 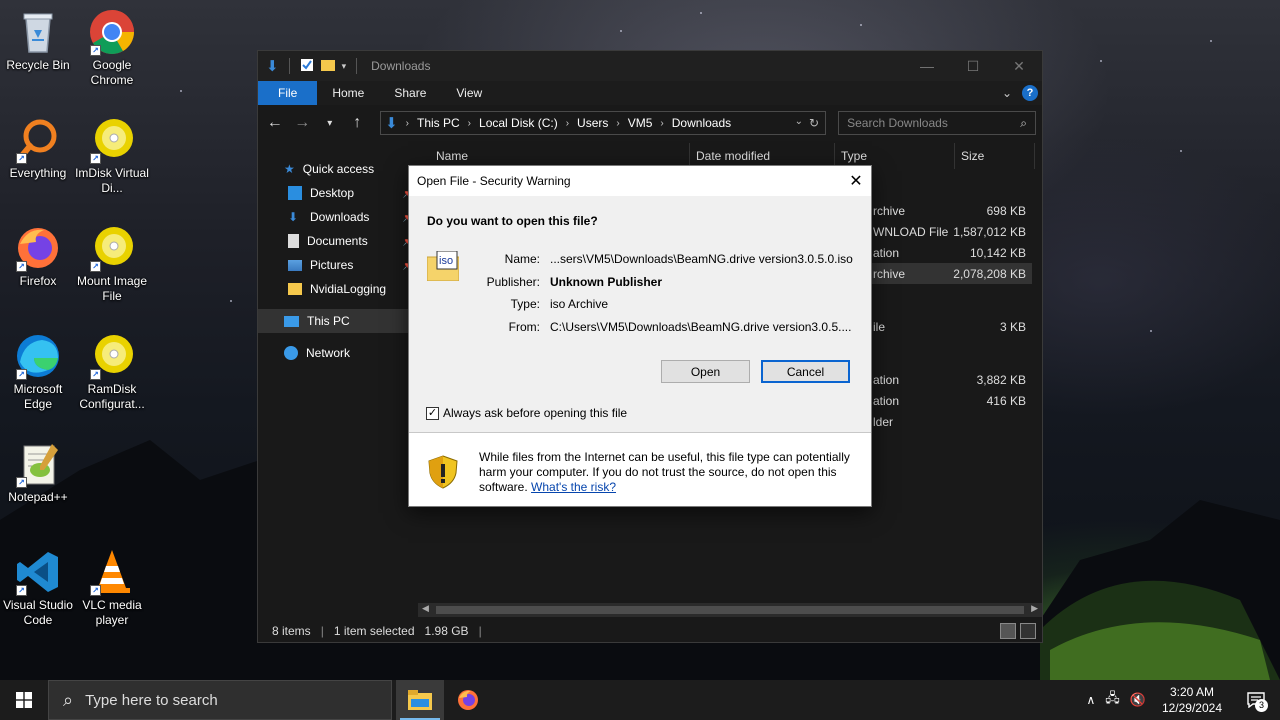 I want to click on large-icons-view-button, so click(x=1028, y=631).